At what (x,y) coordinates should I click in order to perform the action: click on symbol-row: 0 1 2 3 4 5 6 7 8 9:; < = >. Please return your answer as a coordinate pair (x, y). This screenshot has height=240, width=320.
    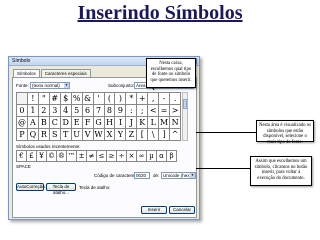
    Looking at the image, I should click on (99, 111).